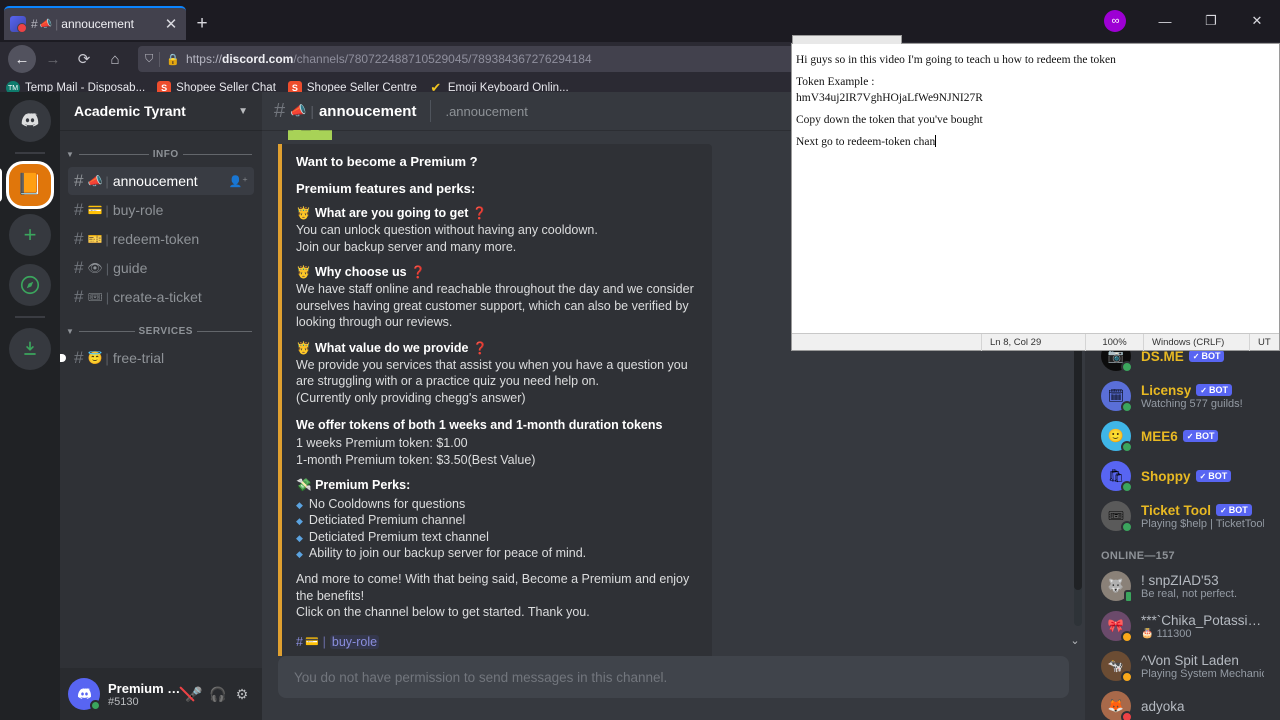 The height and width of the screenshot is (720, 1280). What do you see at coordinates (418, 272) in the screenshot?
I see `question-mark-icon: ❓` at bounding box center [418, 272].